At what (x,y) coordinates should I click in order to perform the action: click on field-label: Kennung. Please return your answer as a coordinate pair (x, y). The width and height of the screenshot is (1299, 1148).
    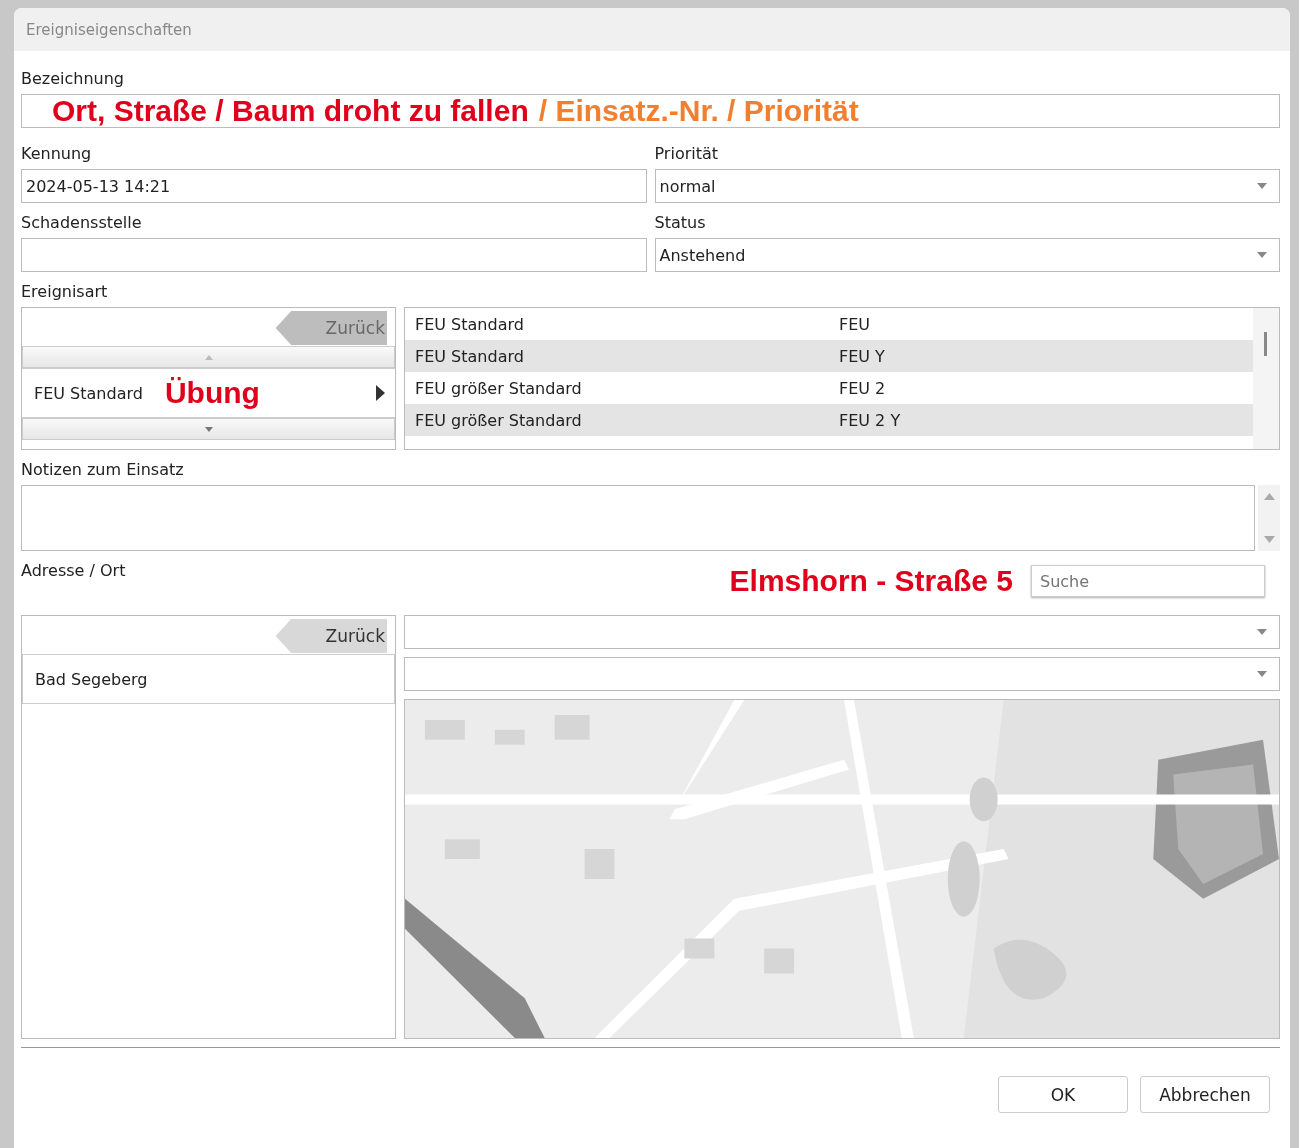
    Looking at the image, I should click on (56, 154).